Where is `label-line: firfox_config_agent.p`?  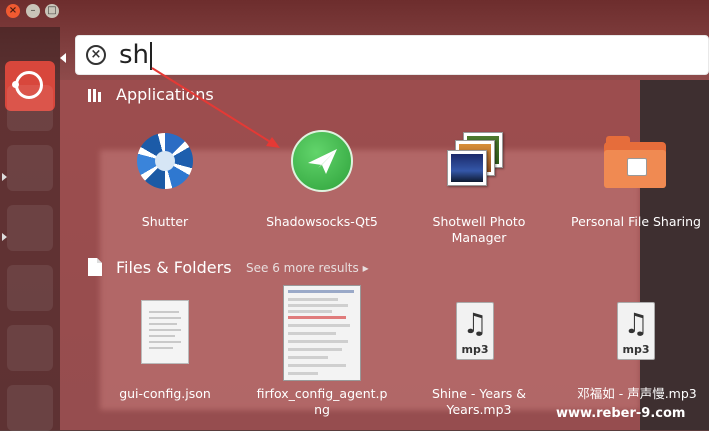 label-line: firfox_config_agent.p is located at coordinates (322, 393).